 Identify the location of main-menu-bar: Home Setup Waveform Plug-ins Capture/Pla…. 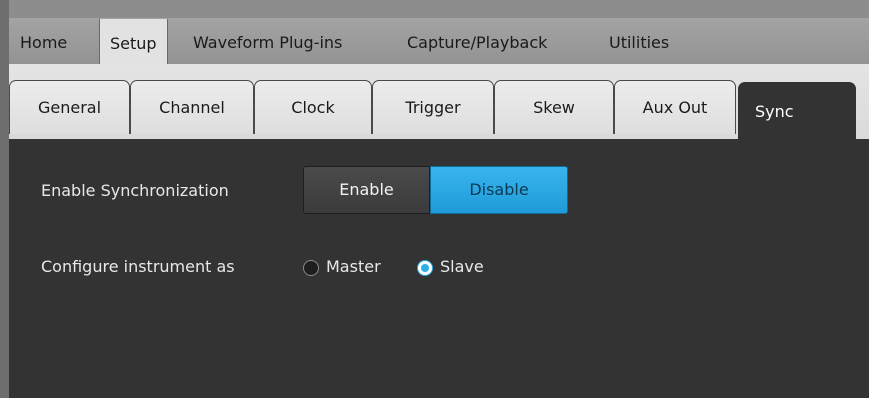
(439, 41).